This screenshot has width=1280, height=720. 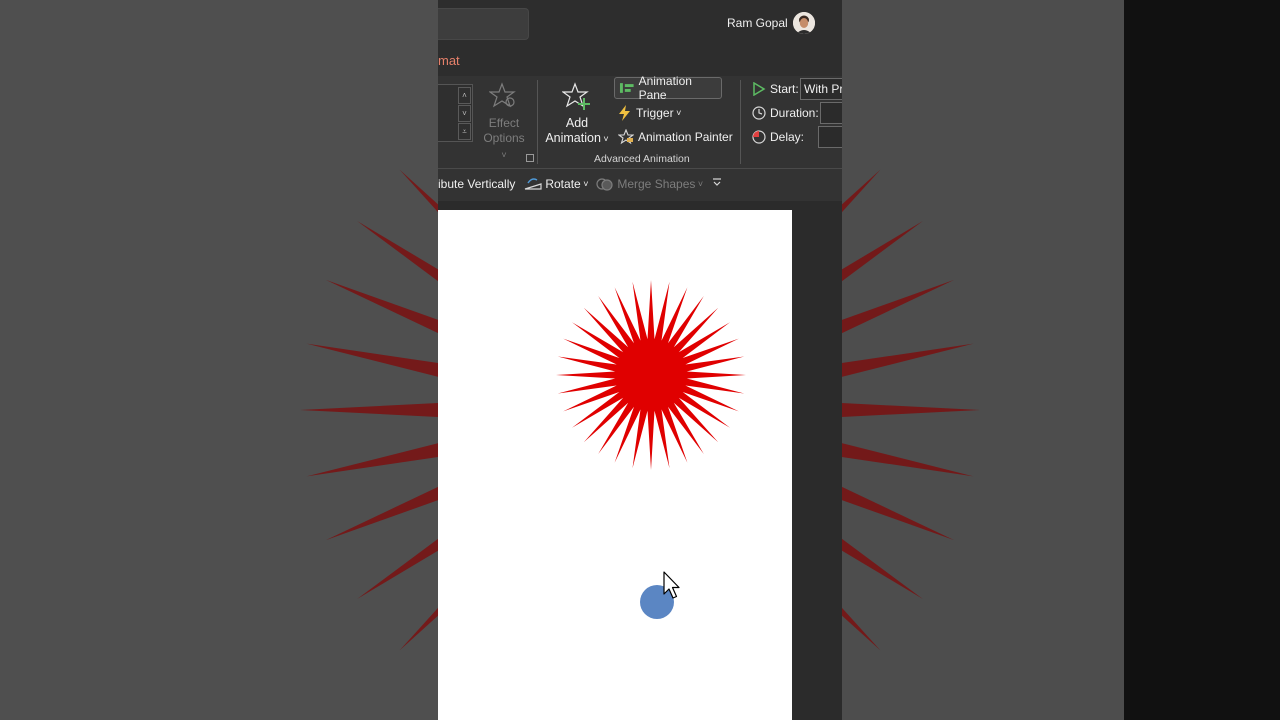 I want to click on add-animation-label-2: Animation, so click(x=573, y=138).